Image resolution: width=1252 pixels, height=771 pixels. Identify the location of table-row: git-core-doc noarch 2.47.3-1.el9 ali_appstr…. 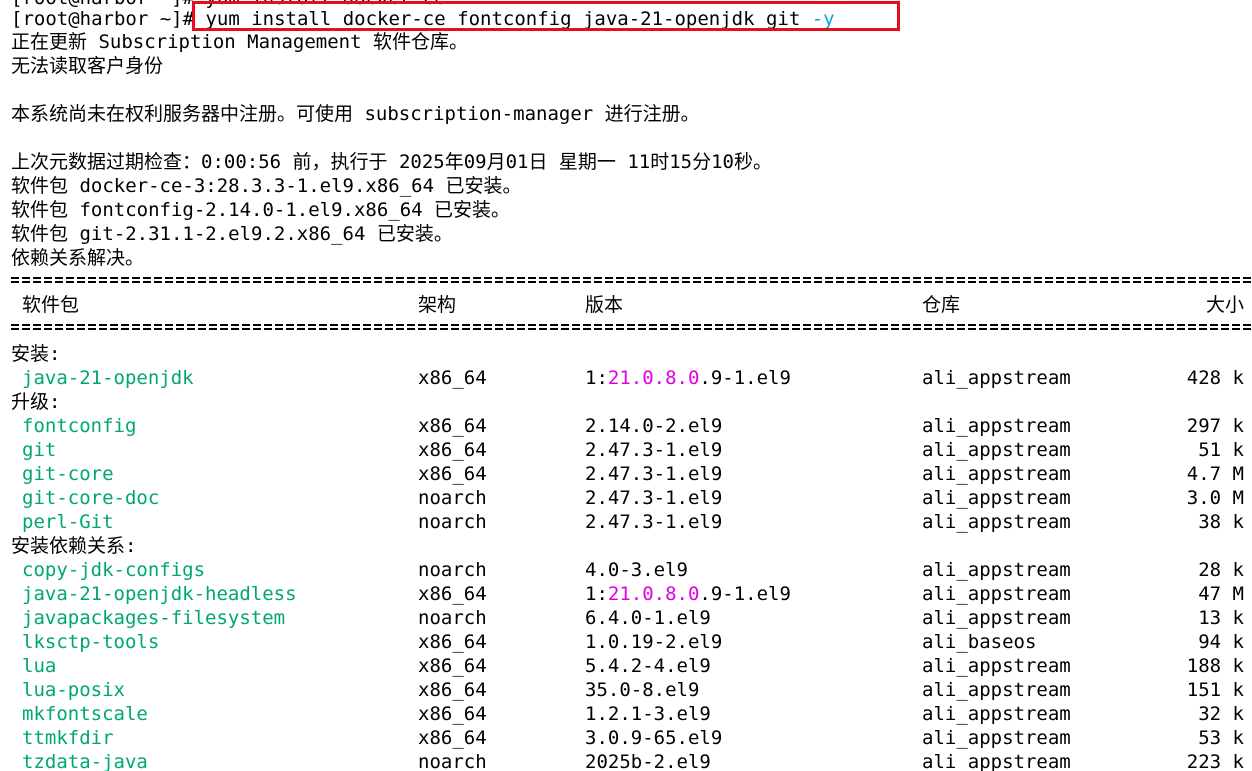
(631, 498).